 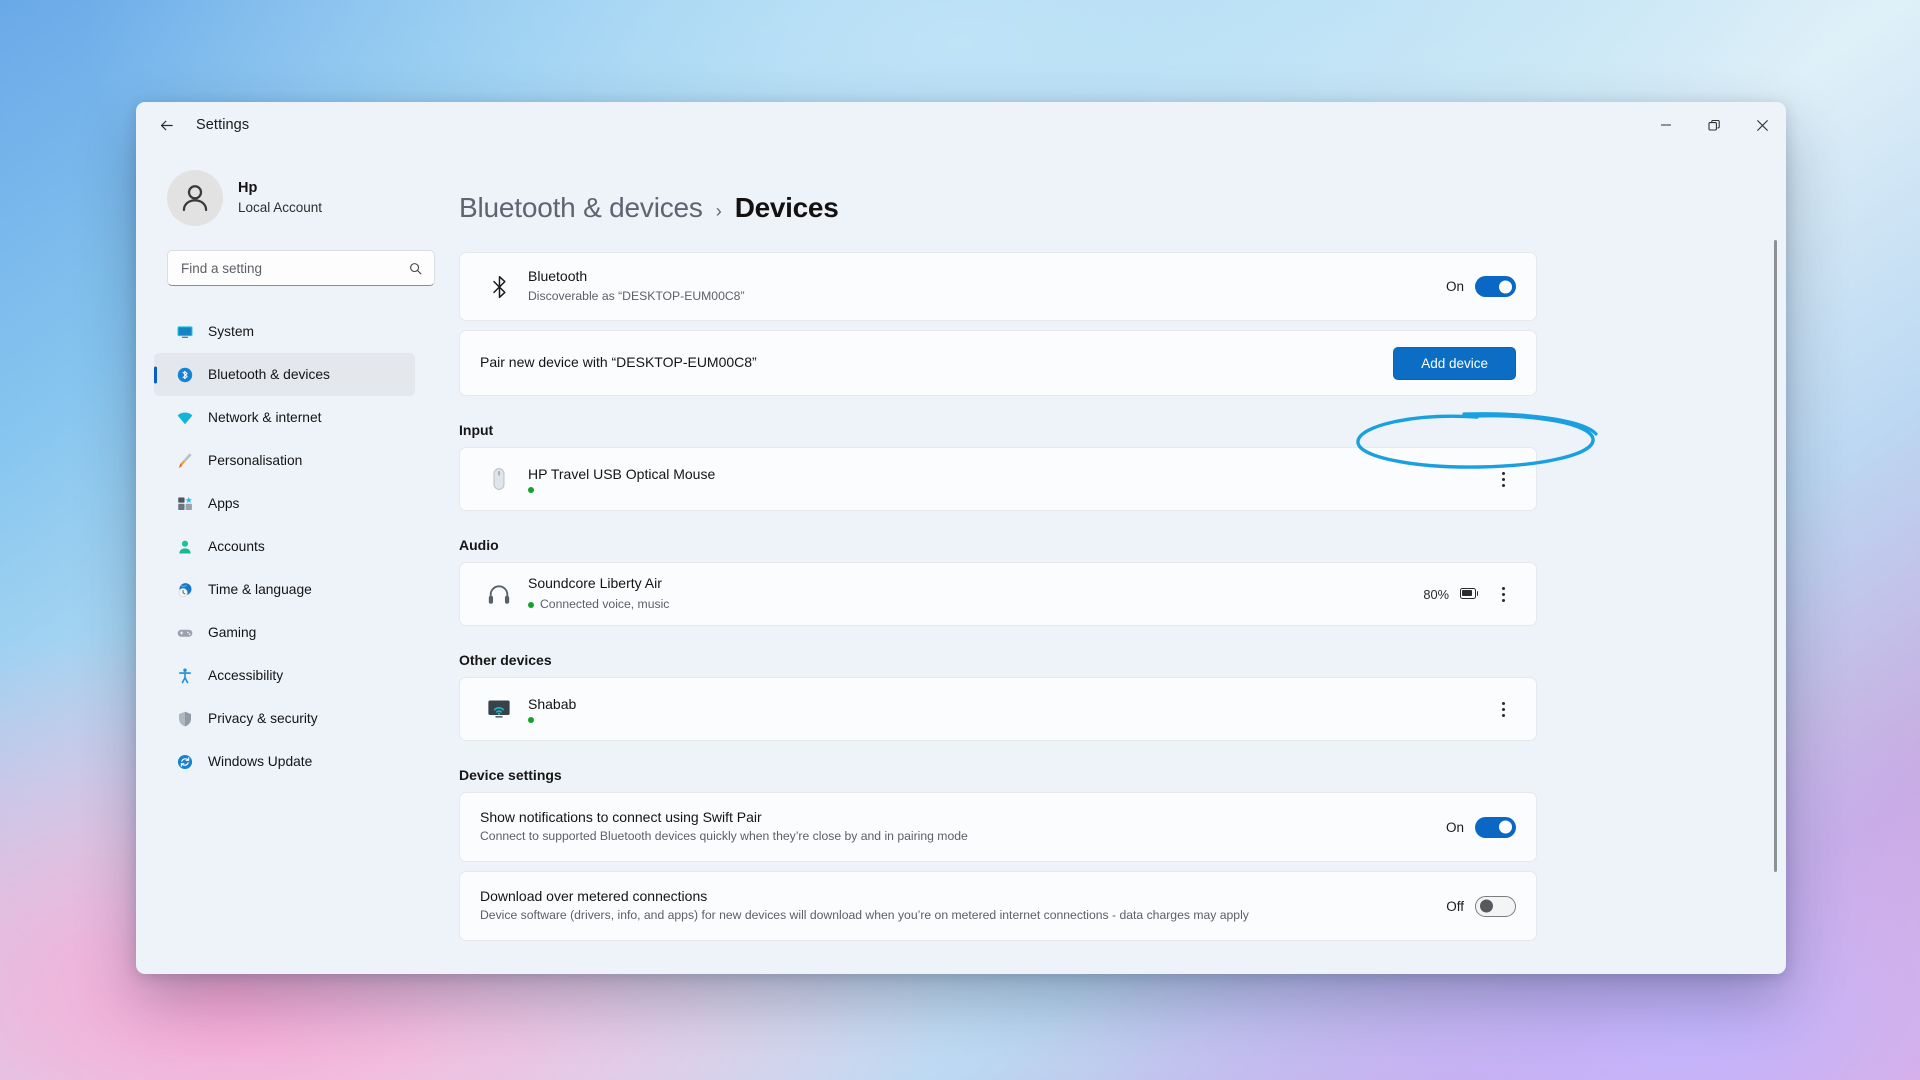 What do you see at coordinates (284, 632) in the screenshot?
I see `sidebar-item-gaming: Gaming` at bounding box center [284, 632].